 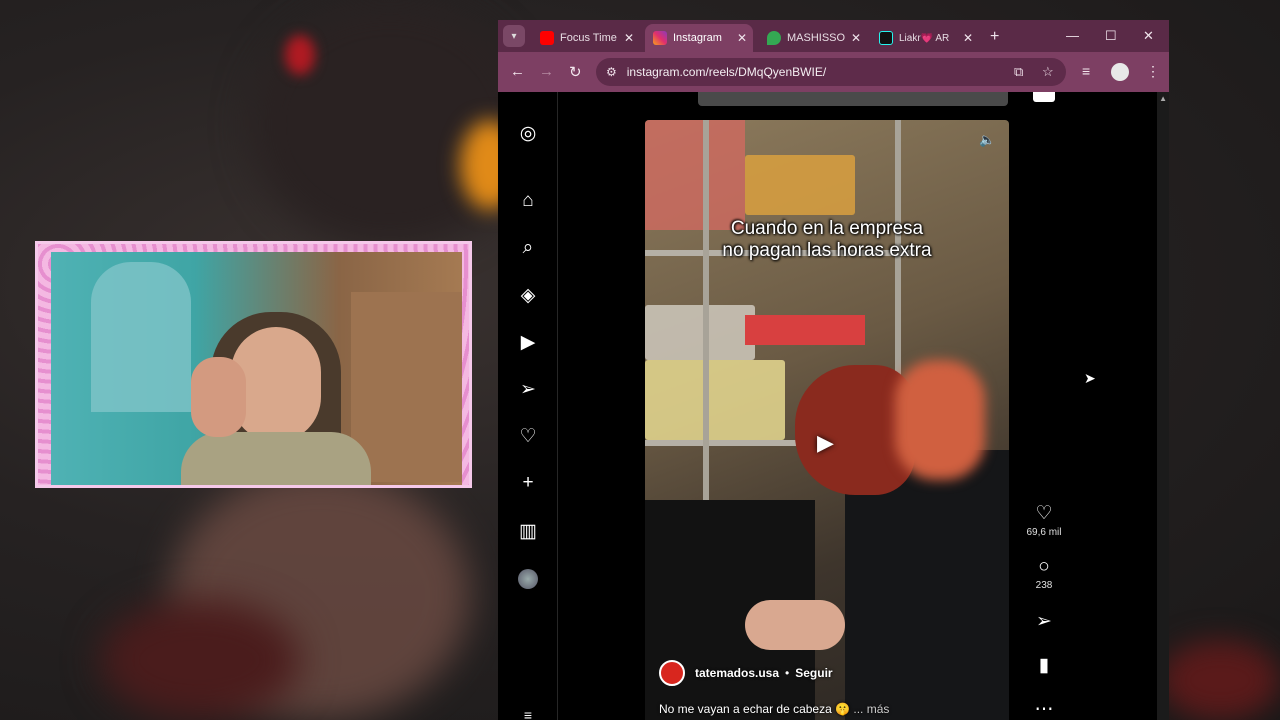 What do you see at coordinates (528, 133) in the screenshot?
I see `instagram-logo-icon: ◎` at bounding box center [528, 133].